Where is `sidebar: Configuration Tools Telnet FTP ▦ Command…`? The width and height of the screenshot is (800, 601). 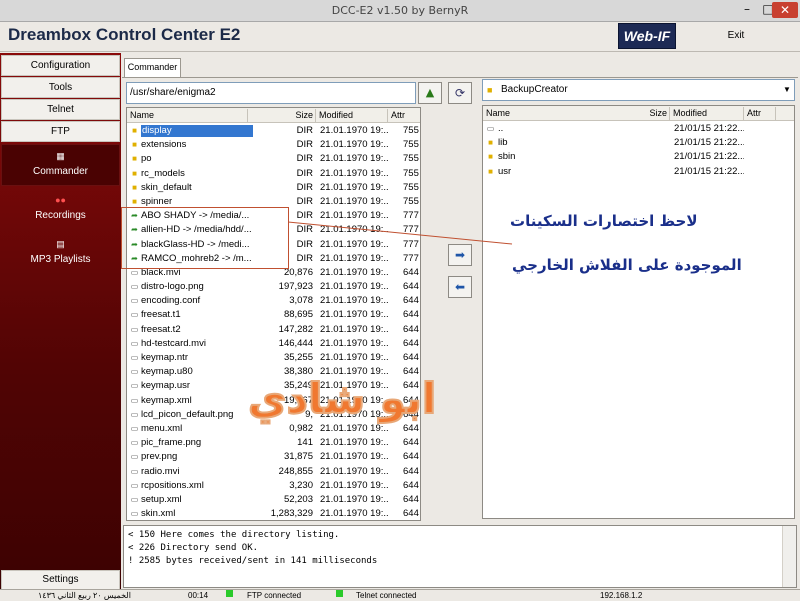
sidebar: Configuration Tools Telnet FTP ▦ Command… is located at coordinates (60, 323).